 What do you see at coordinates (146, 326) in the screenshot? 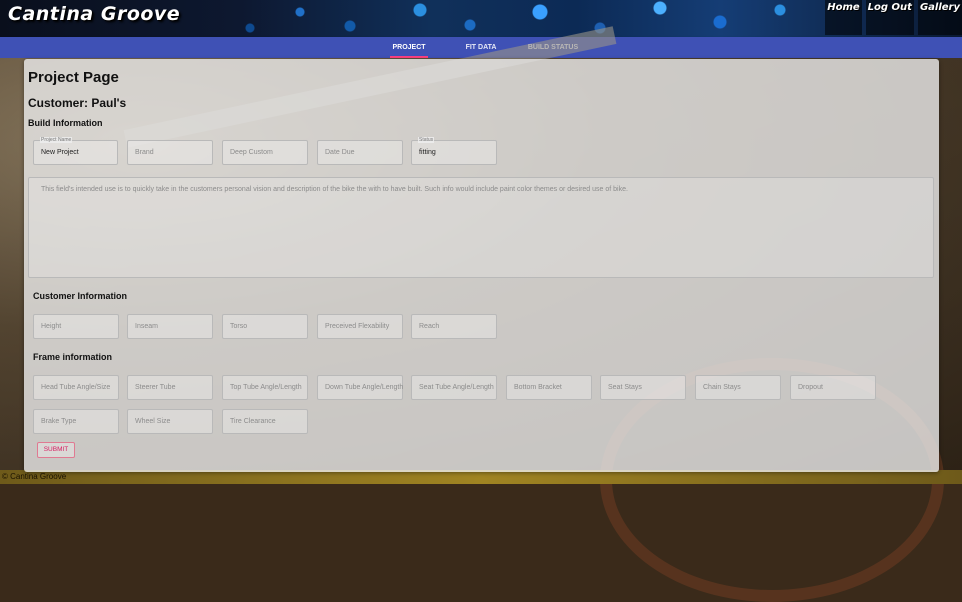
I see `inseam-placeholder: Inseam` at bounding box center [146, 326].